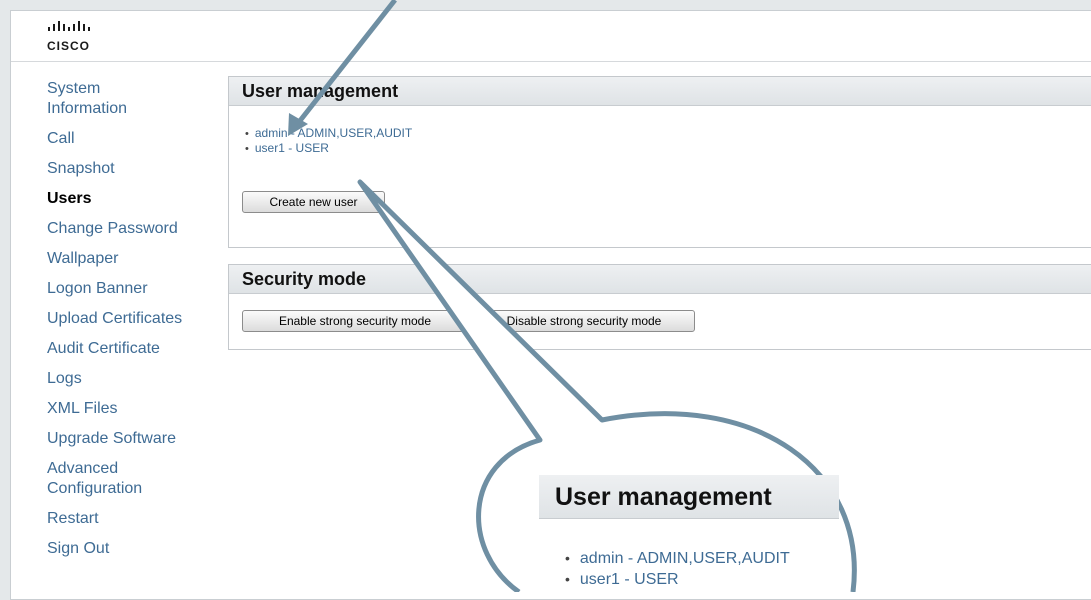  Describe the element at coordinates (660, 279) in the screenshot. I see `security-mode-title: Security mode` at that location.